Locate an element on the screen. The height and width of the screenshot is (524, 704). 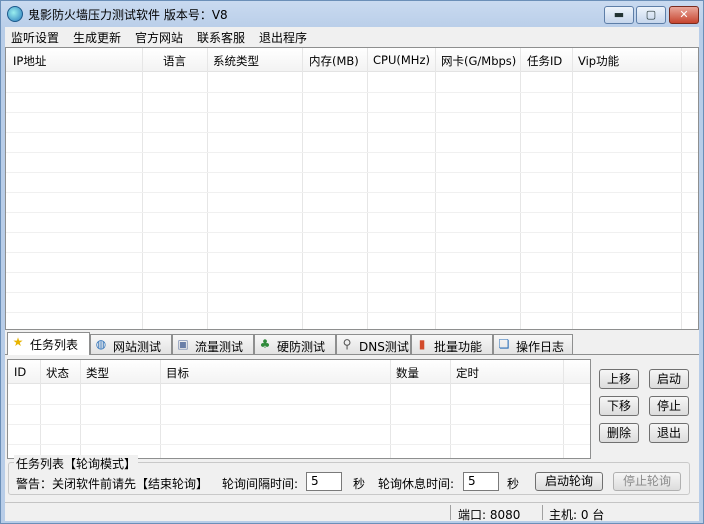
menu-bar: 监听设置 生成更新 官方网站 联系客服 退出程序 is located at coordinates (352, 36).